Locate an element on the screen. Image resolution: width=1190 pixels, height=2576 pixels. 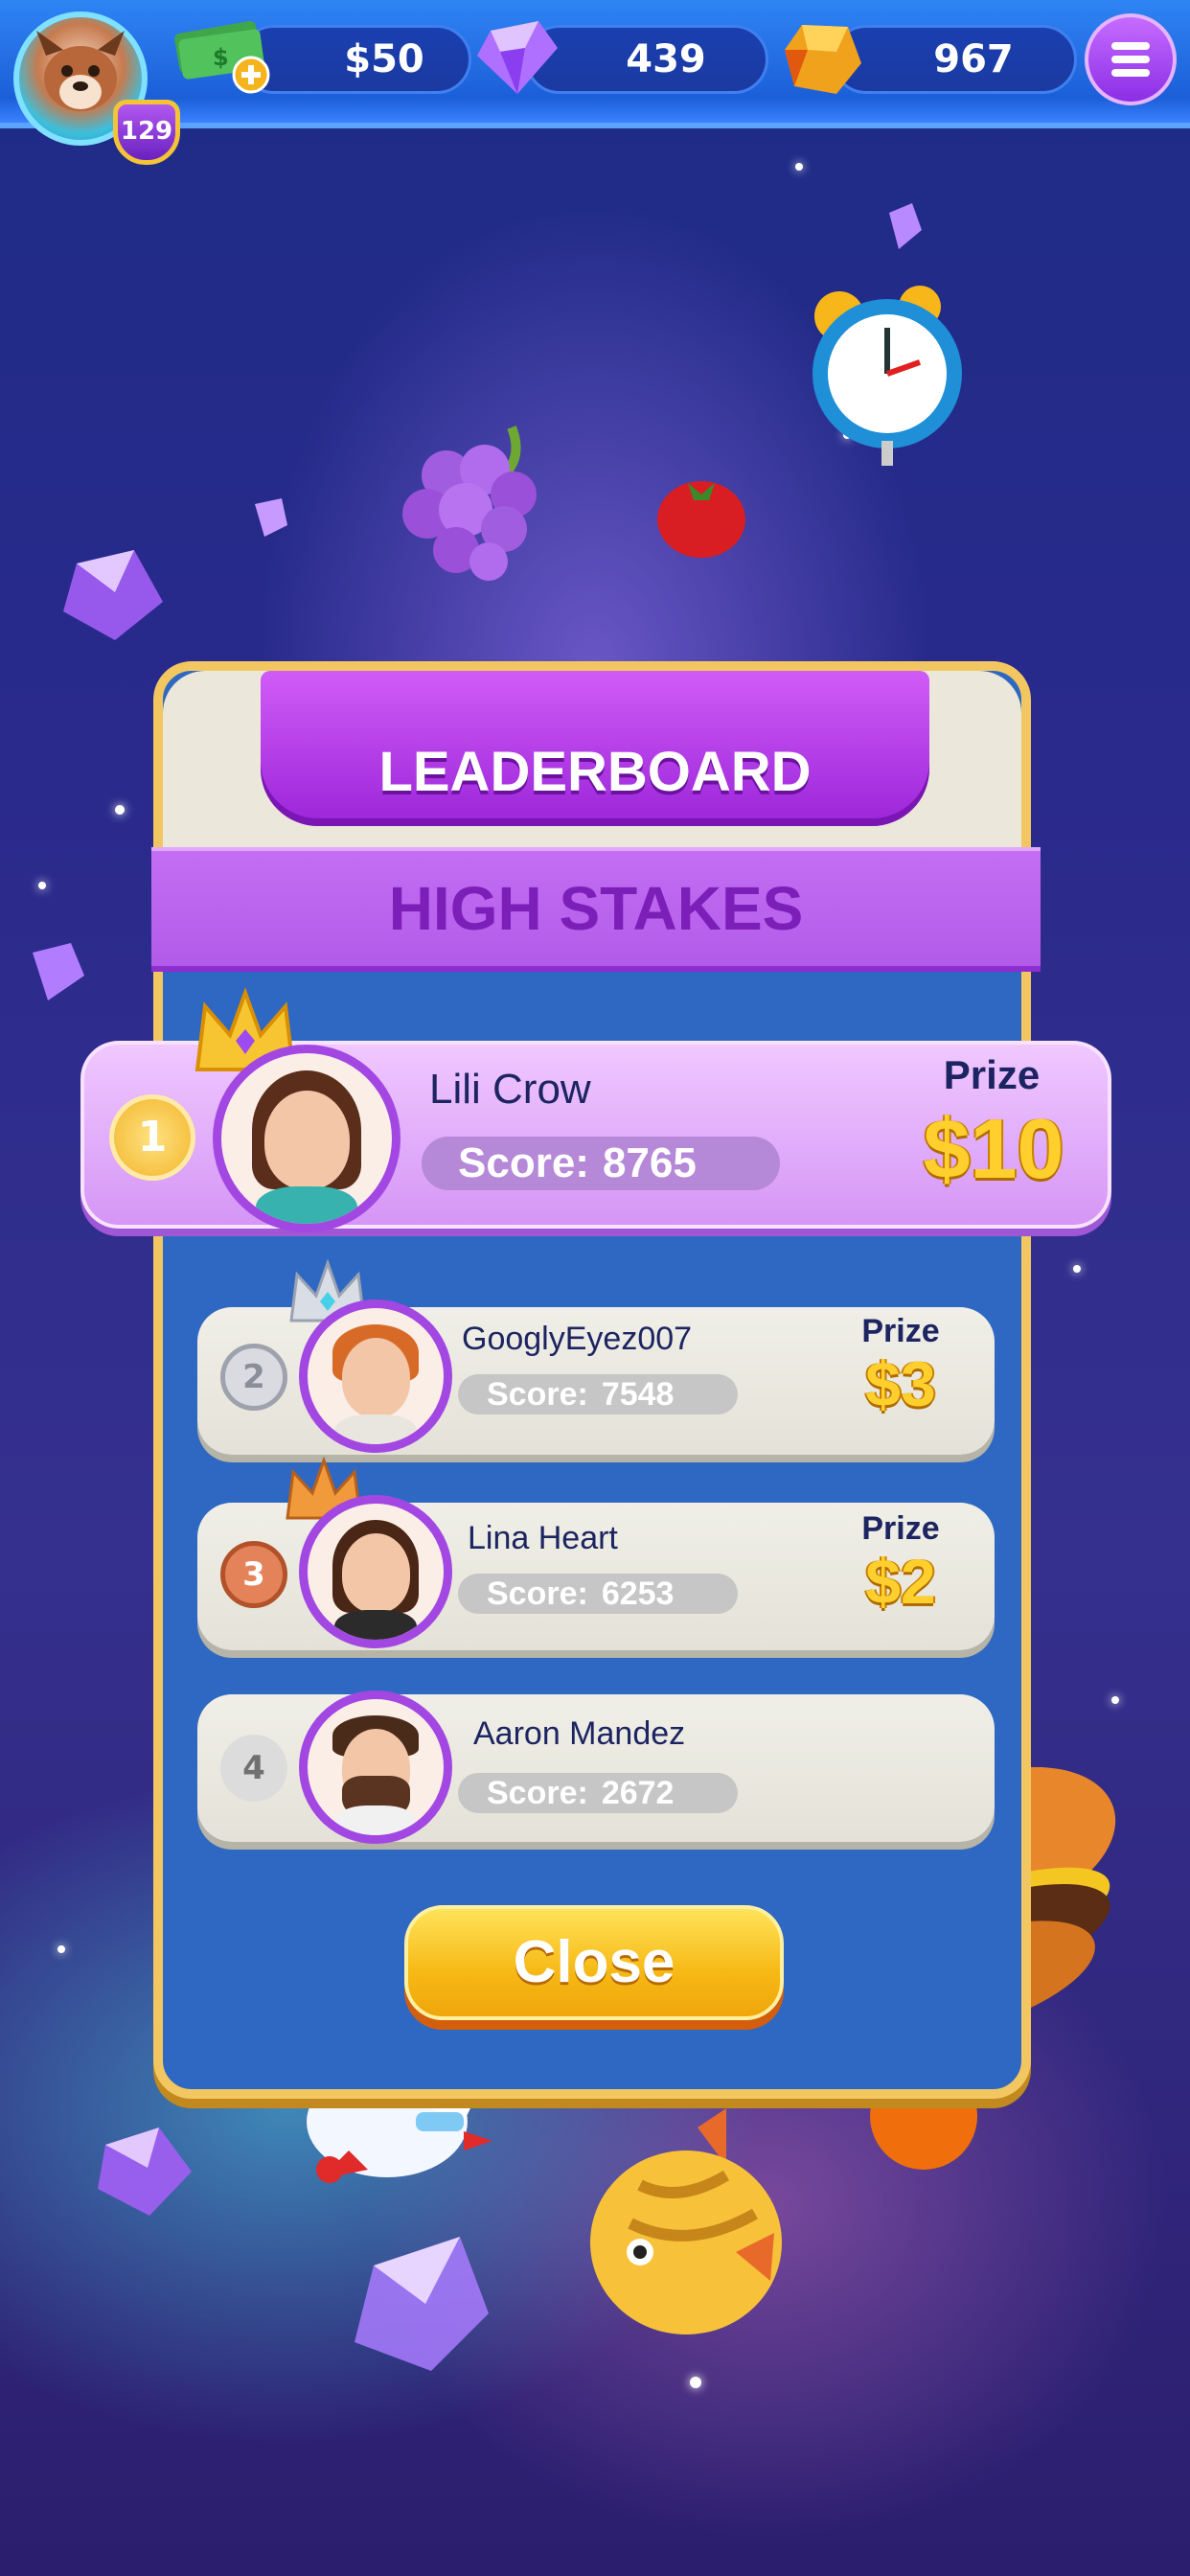
leaderboard-title: LEADERBOARD is located at coordinates (595, 748).